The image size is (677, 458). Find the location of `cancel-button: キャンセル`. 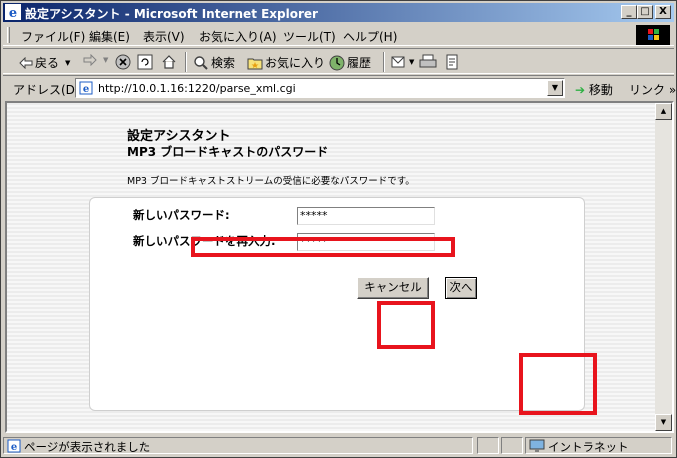

cancel-button: キャンセル is located at coordinates (393, 288).